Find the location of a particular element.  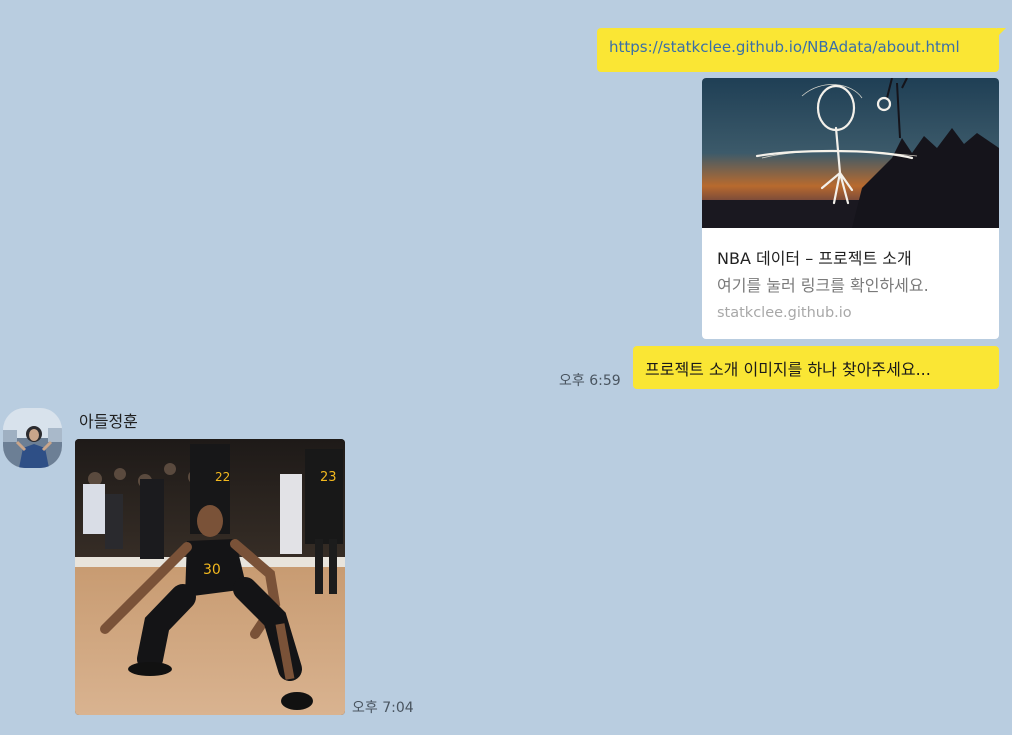

sender-name: 아들정훈 is located at coordinates (108, 421).